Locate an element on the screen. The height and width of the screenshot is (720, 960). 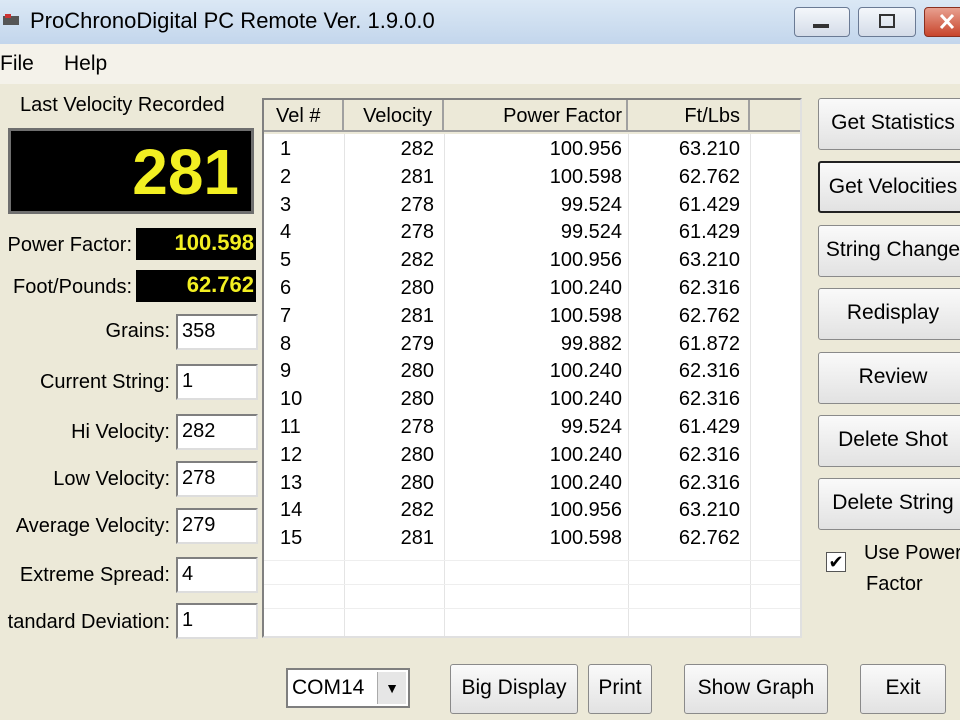
big-display-button: Big Display is located at coordinates (514, 689).